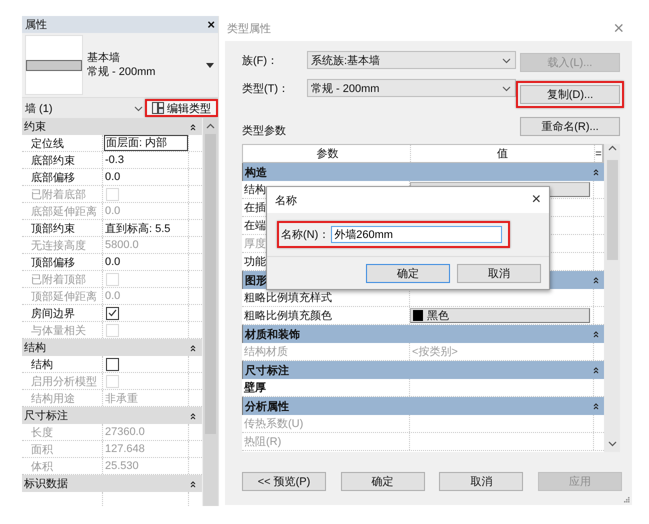 The image size is (649, 524). I want to click on property-label: 底部偏移, so click(63, 177).